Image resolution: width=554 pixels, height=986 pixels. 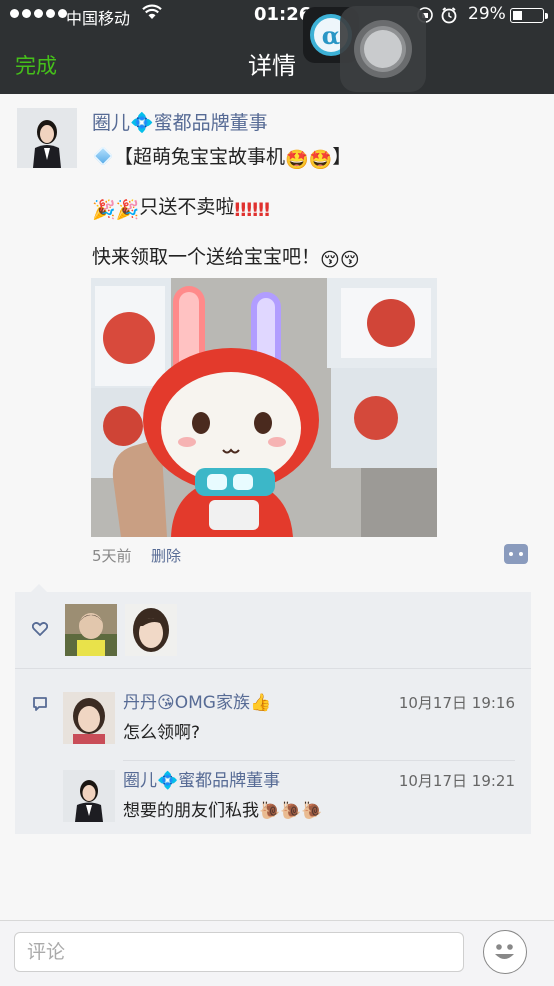 What do you see at coordinates (38, 13) in the screenshot?
I see `signal-strength-icon` at bounding box center [38, 13].